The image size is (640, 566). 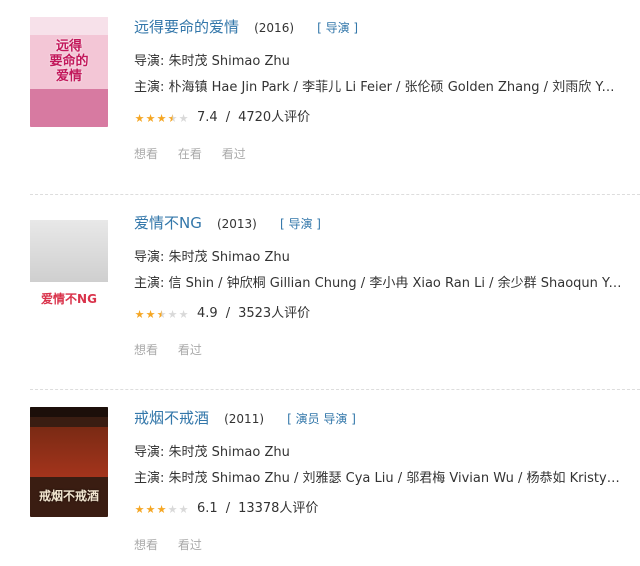 What do you see at coordinates (382, 154) in the screenshot?
I see `action-links: 想看 在看 看过` at bounding box center [382, 154].